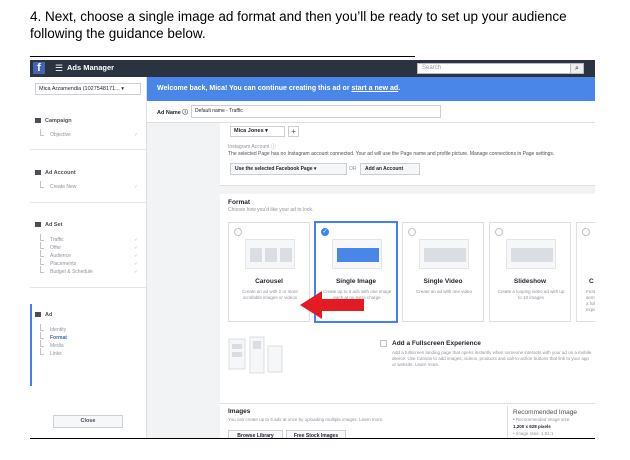 The width and height of the screenshot is (630, 460). Describe the element at coordinates (357, 254) in the screenshot. I see `single-image-thumbnail-icon` at that location.